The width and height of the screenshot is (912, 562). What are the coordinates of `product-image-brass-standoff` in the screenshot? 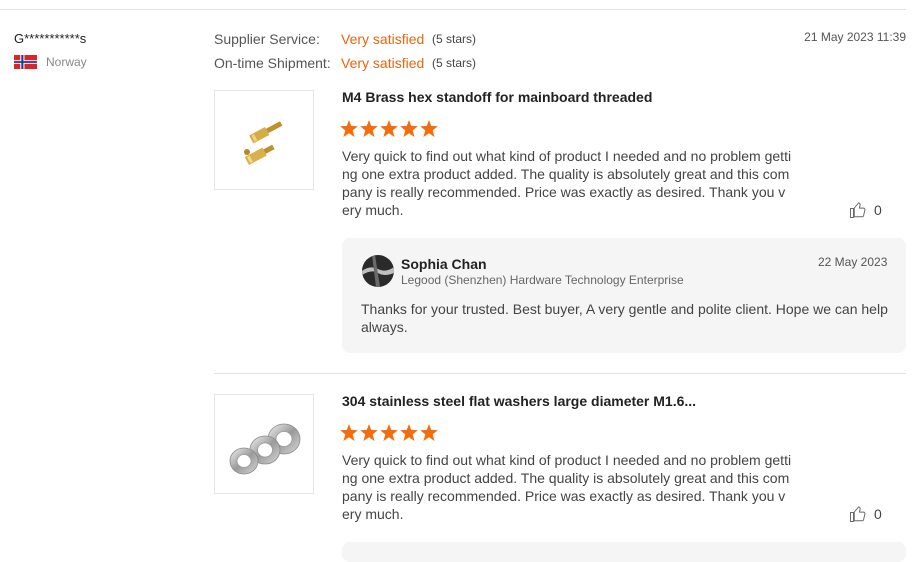 It's located at (264, 140).